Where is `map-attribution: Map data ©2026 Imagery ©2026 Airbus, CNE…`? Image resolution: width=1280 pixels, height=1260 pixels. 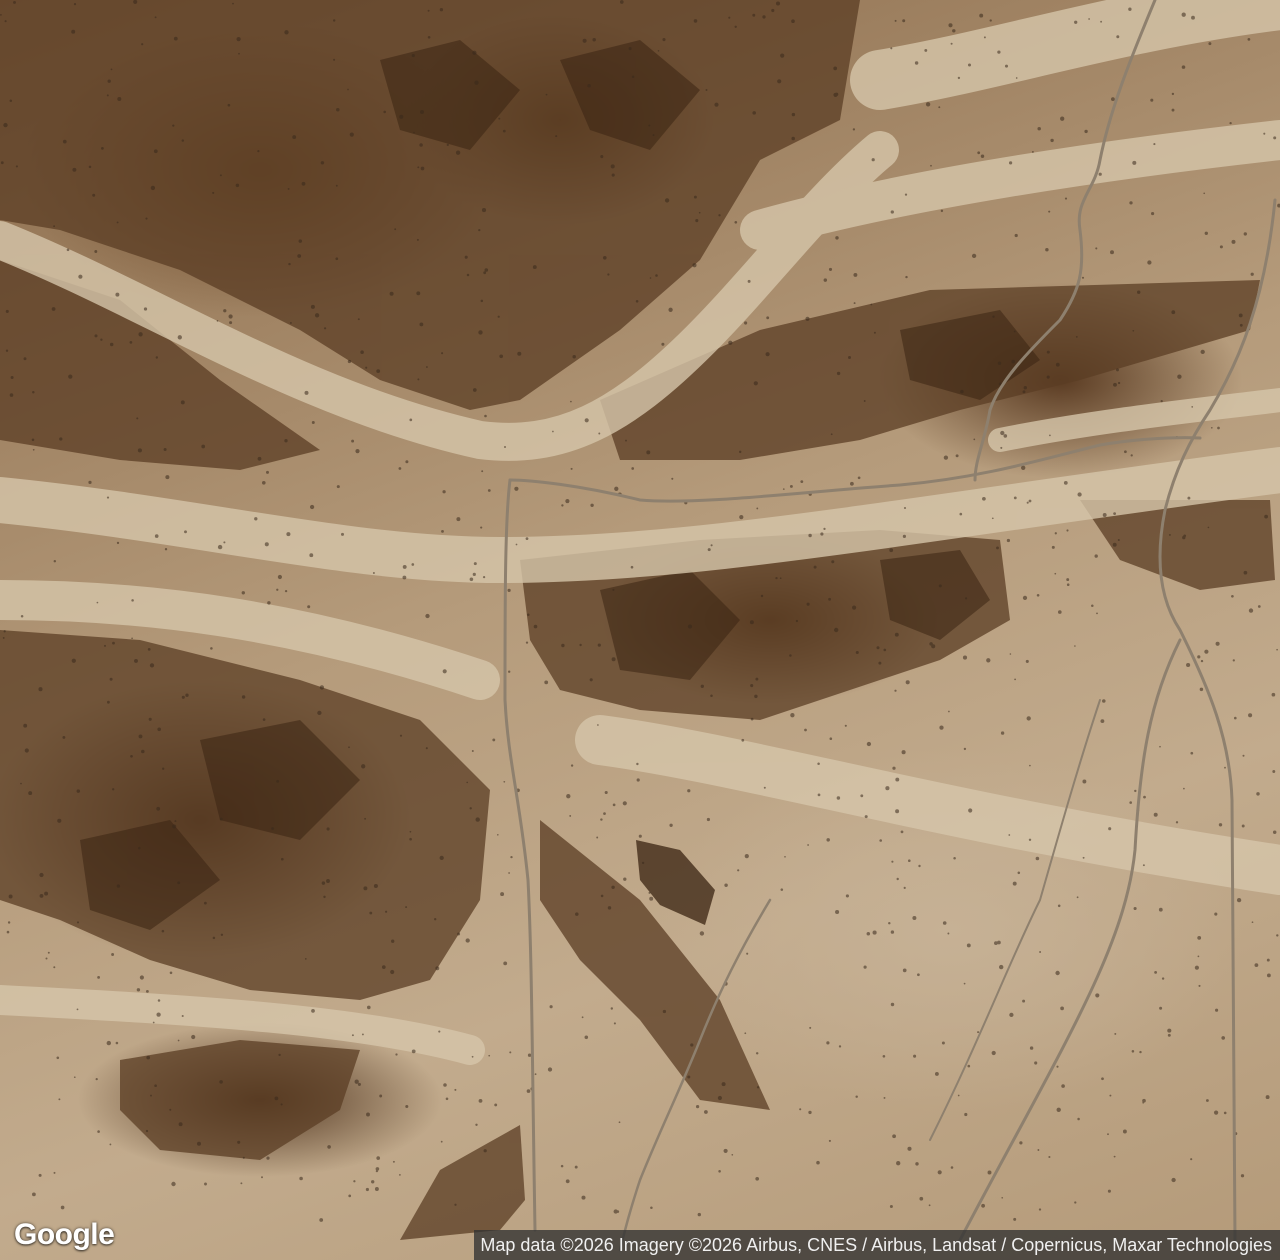 map-attribution: Map data ©2026 Imagery ©2026 Airbus, CNE… is located at coordinates (877, 1245).